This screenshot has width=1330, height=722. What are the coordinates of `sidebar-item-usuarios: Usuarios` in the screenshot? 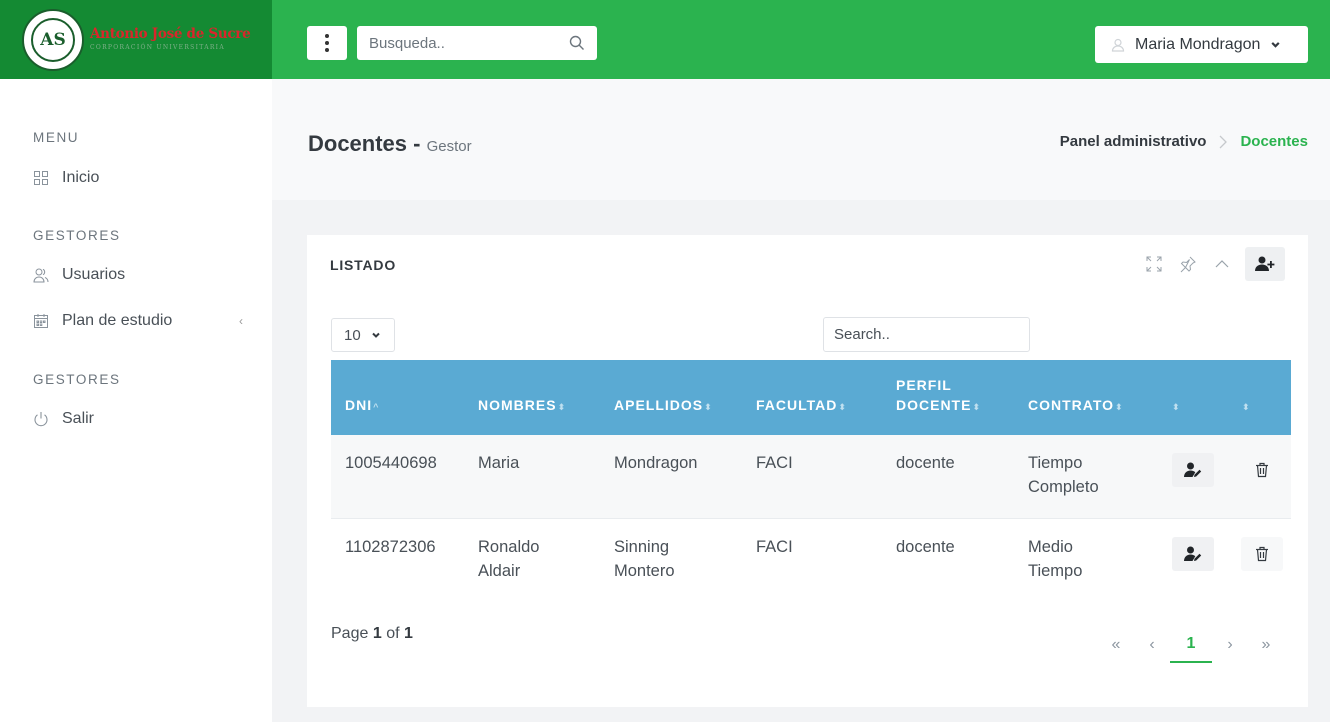 It's located at (138, 275).